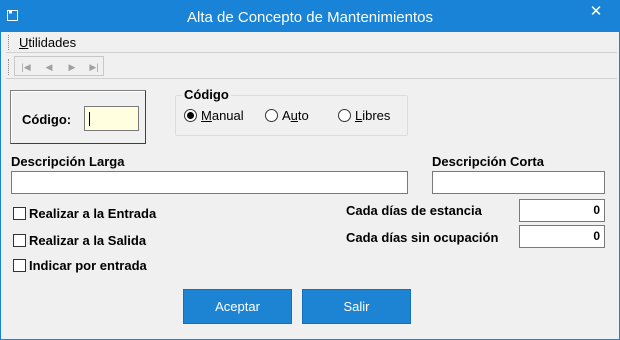  I want to click on title-bar: Alta de Concepto de Mantenimientos ✕, so click(310, 16).